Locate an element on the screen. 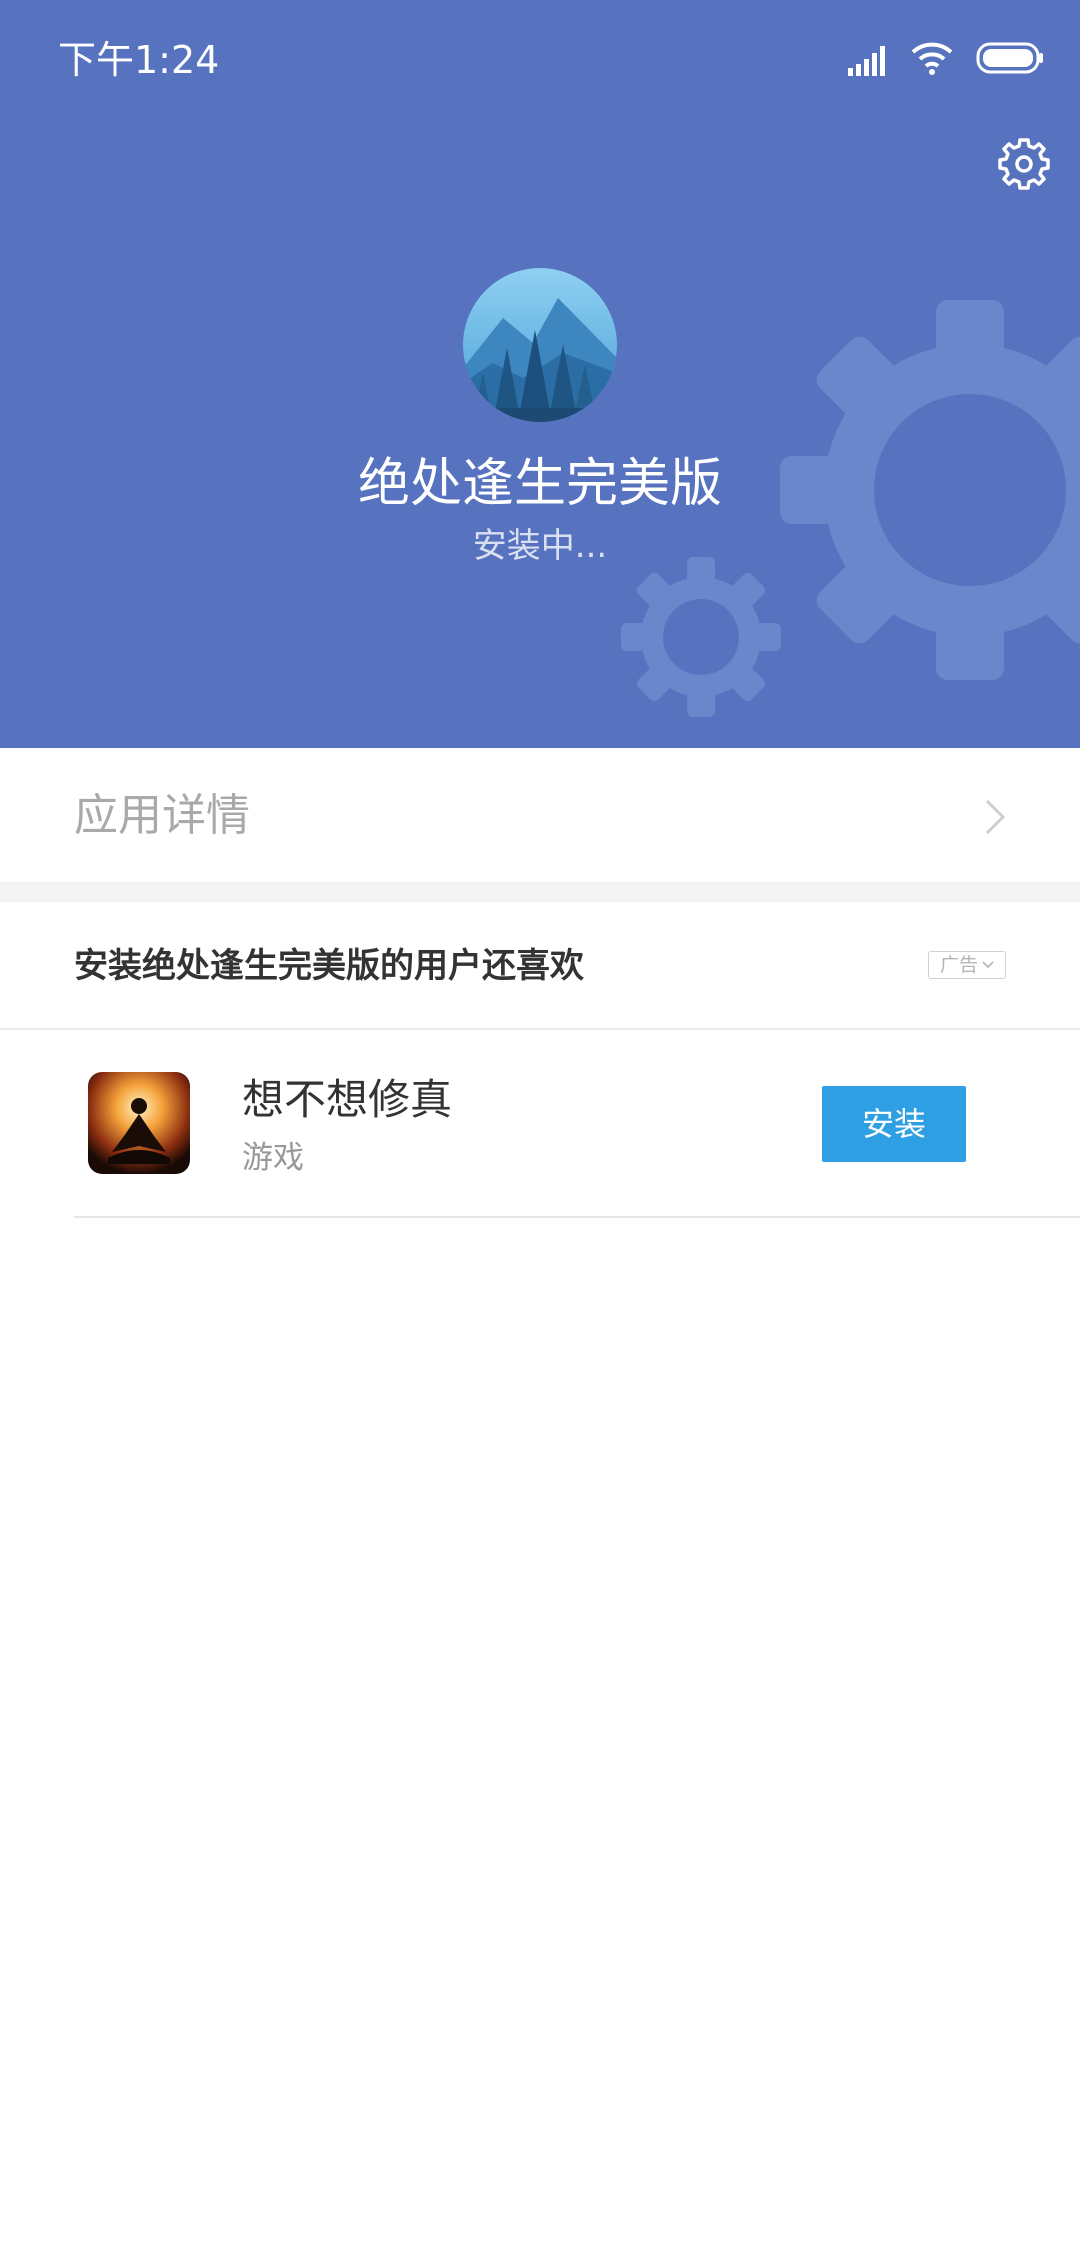 This screenshot has width=1080, height=2248. recommended-app-item: 想不想修真 游戏 安装 is located at coordinates (540, 1123).